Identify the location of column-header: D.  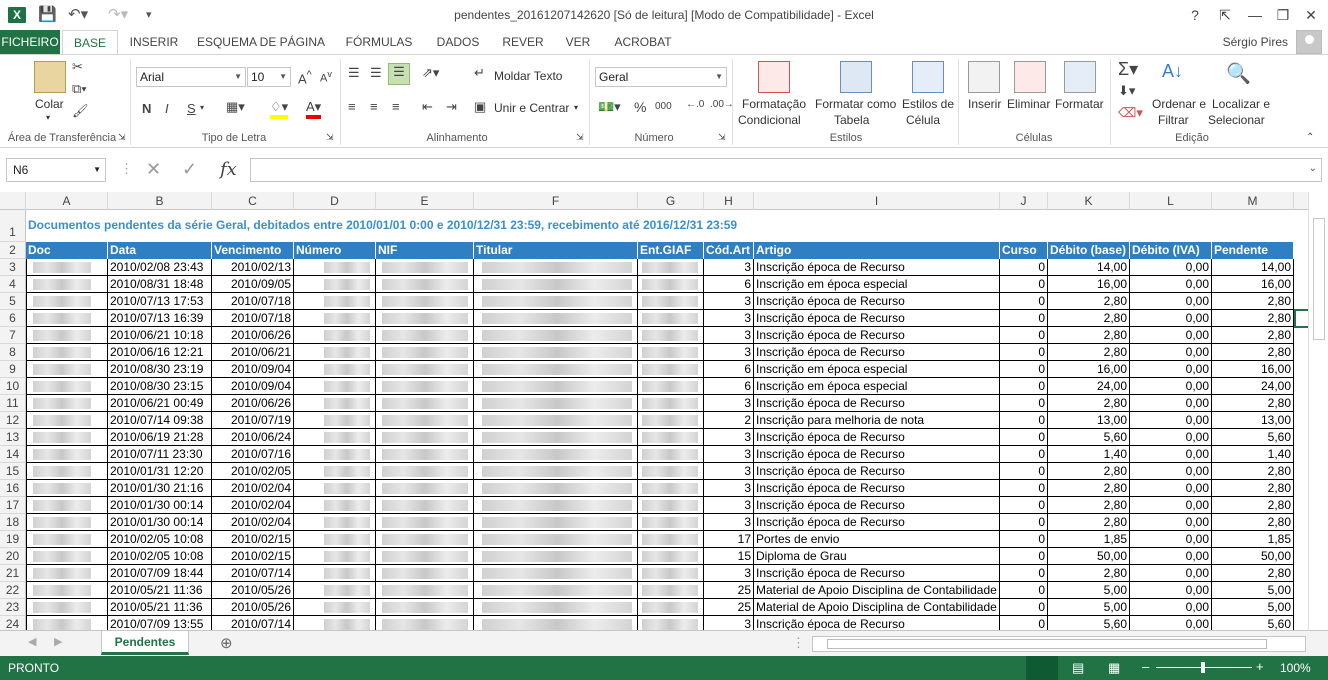
(335, 201).